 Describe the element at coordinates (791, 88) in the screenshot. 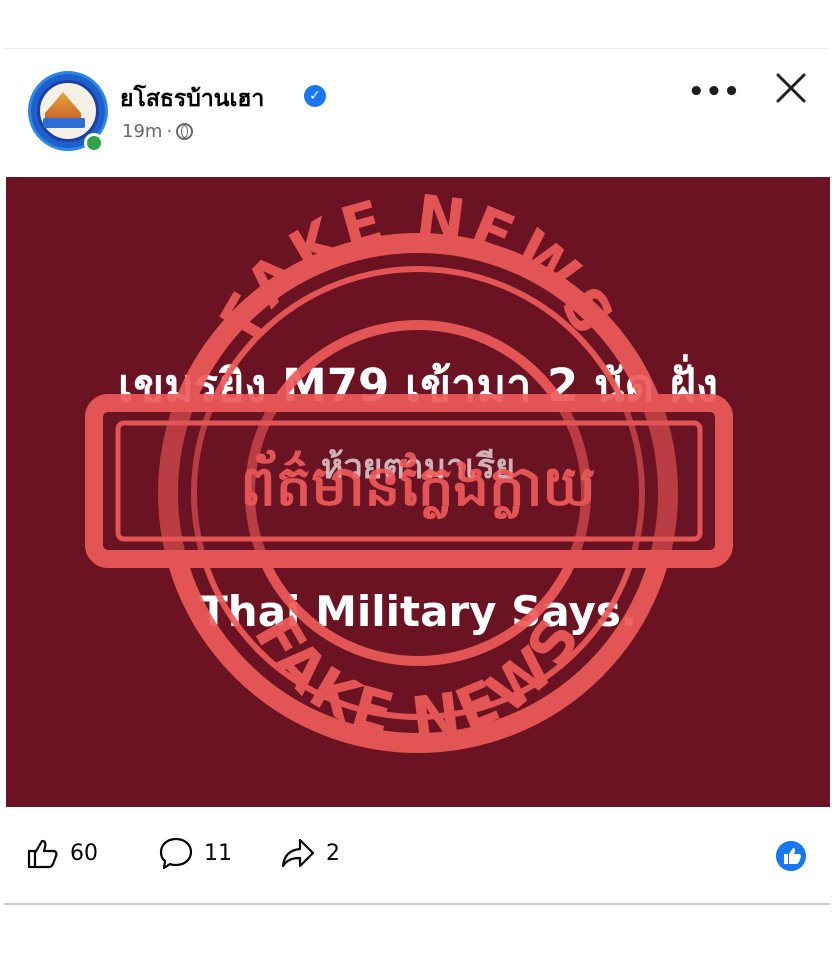

I see `close-icon` at that location.